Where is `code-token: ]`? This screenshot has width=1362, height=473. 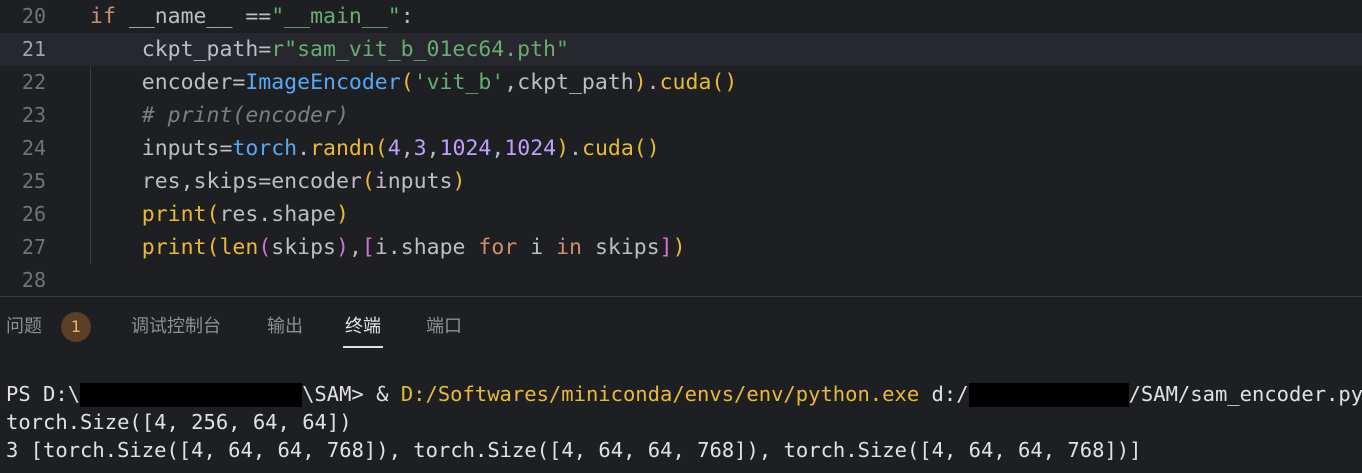 code-token: ] is located at coordinates (666, 247).